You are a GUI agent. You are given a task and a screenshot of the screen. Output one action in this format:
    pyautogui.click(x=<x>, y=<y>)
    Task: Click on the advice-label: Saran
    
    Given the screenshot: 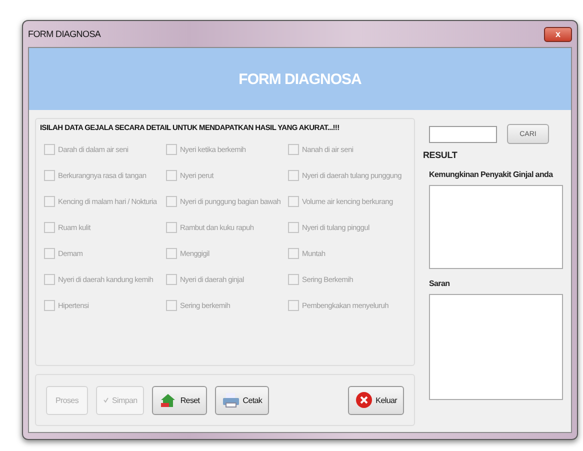 What is the action you would take?
    pyautogui.click(x=440, y=283)
    